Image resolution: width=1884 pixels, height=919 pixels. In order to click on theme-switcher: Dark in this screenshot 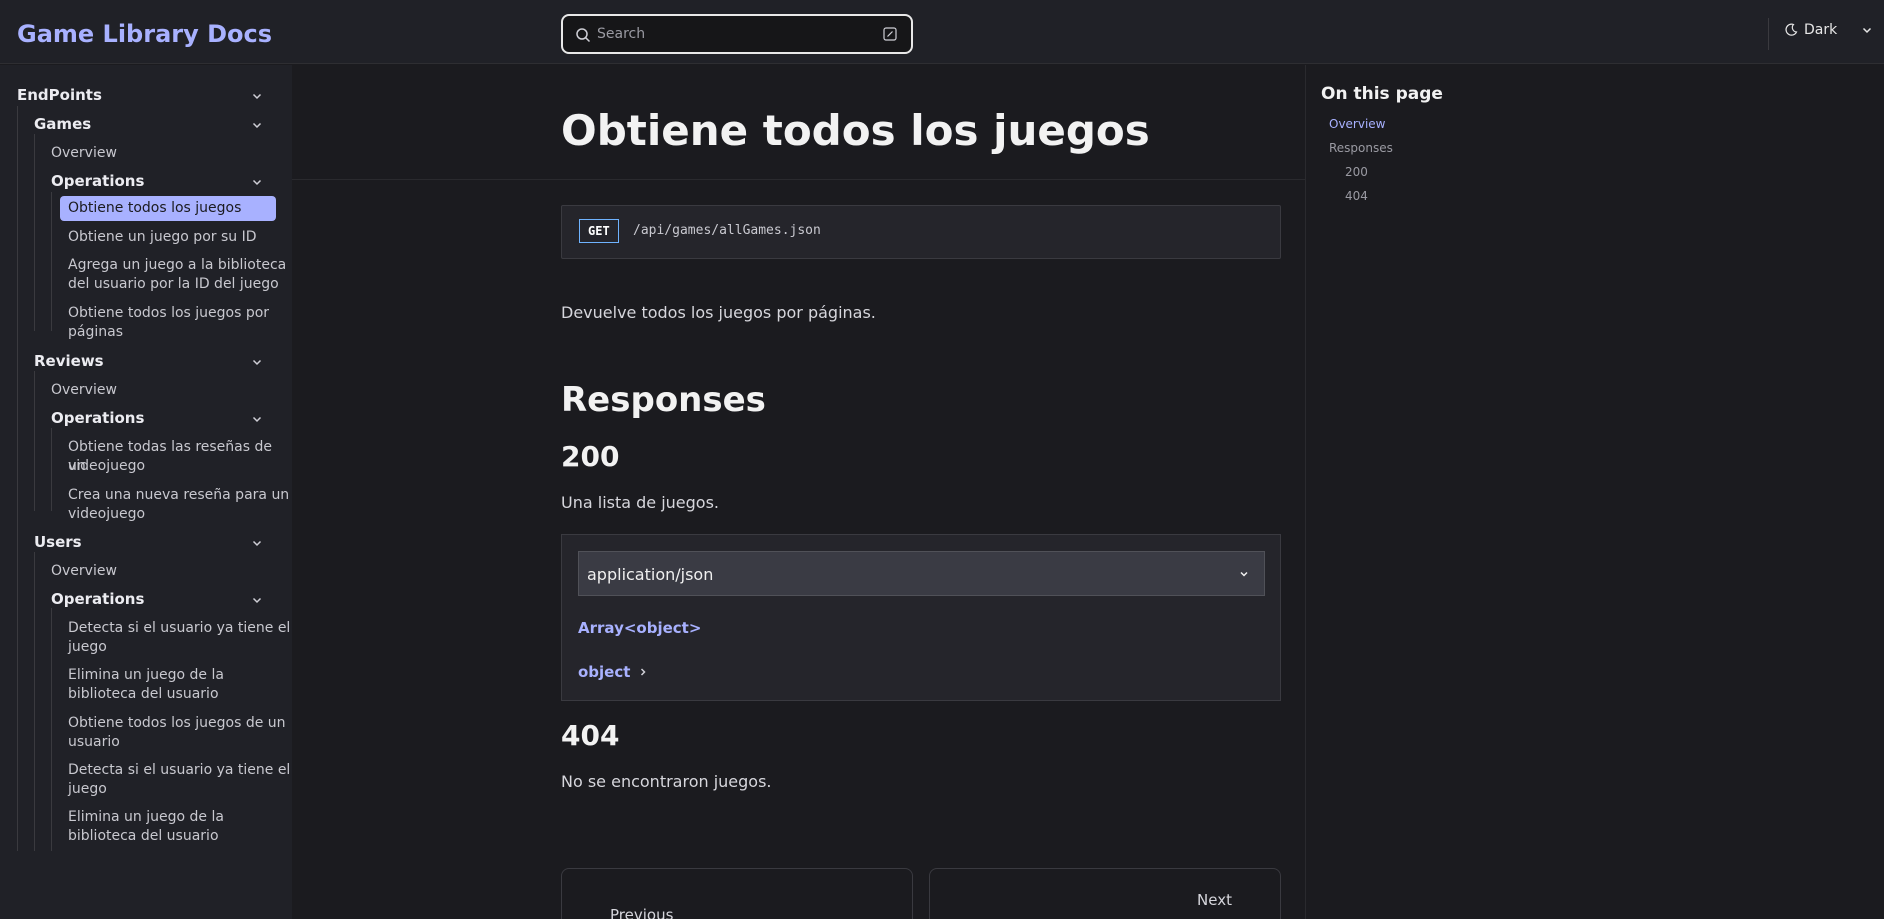, I will do `click(1828, 30)`.